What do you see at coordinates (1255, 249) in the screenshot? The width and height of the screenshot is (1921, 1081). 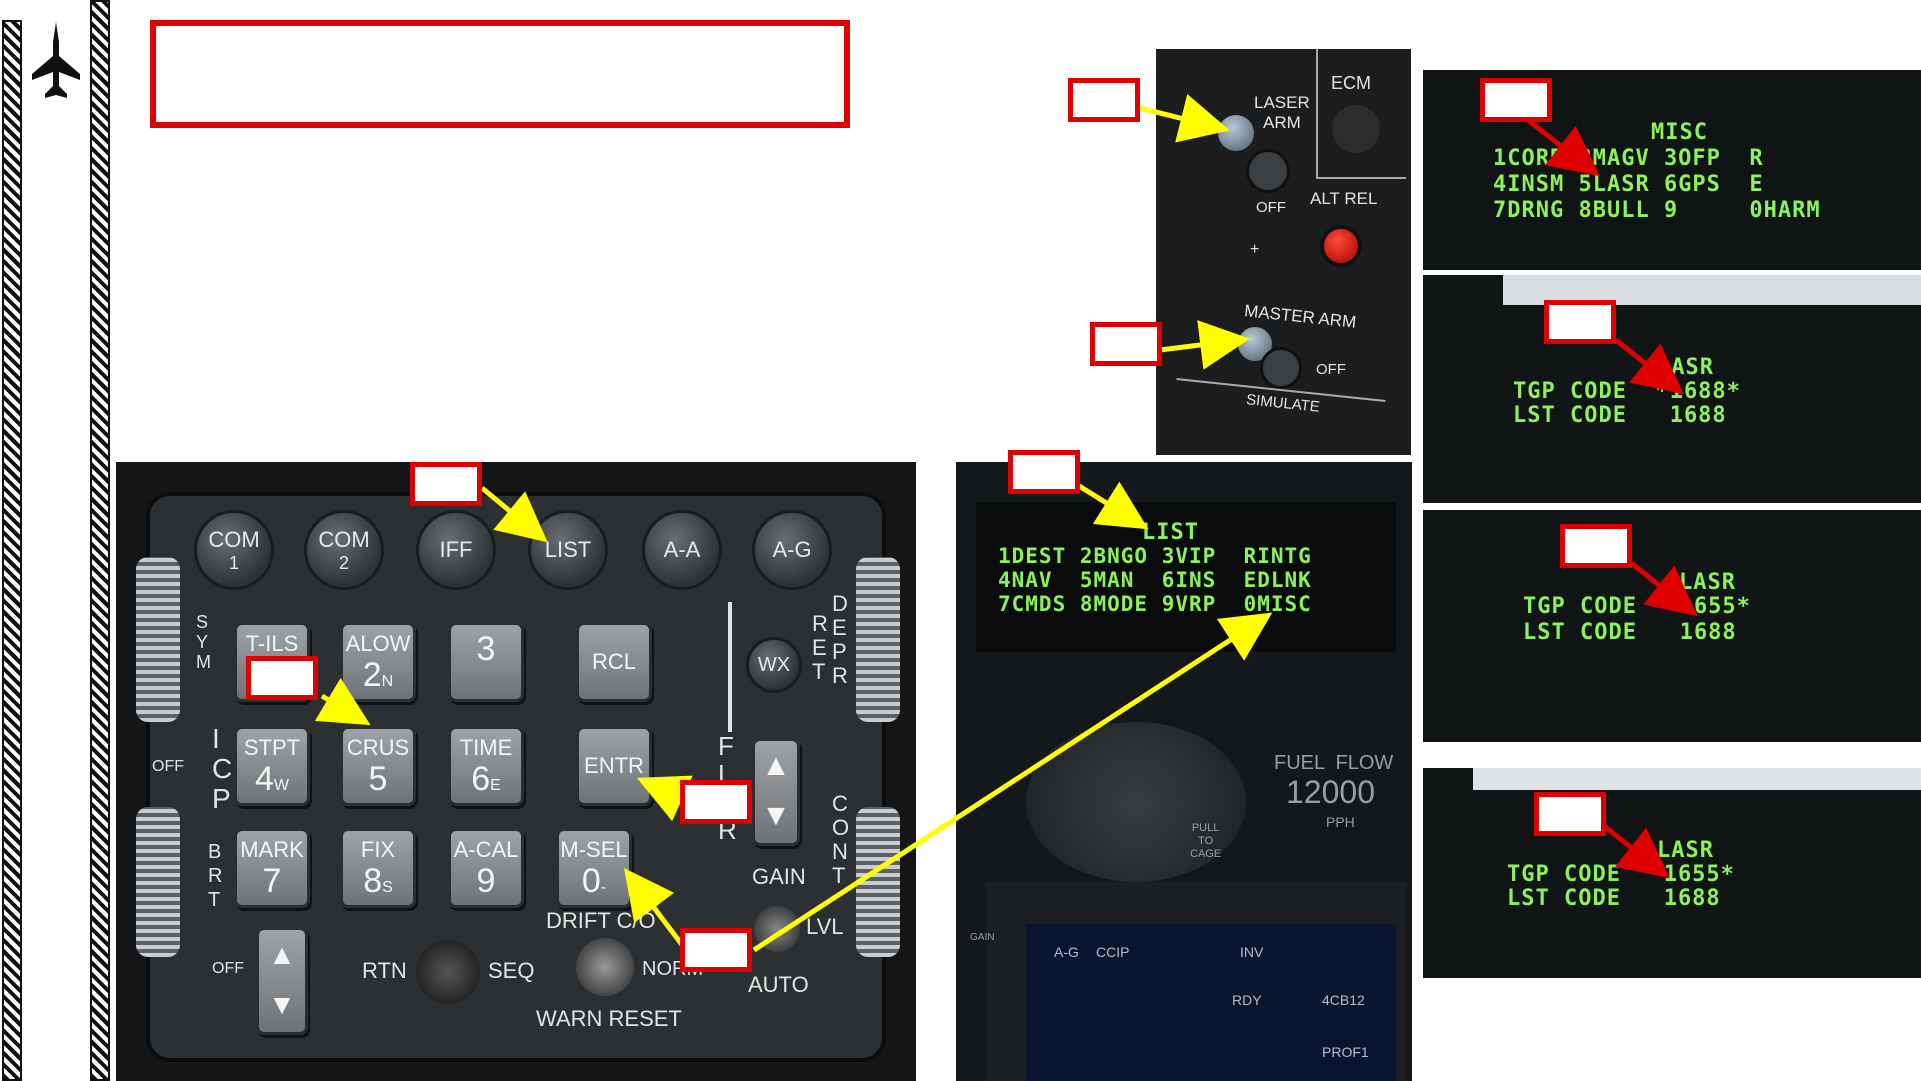 I see `plus-label: +` at bounding box center [1255, 249].